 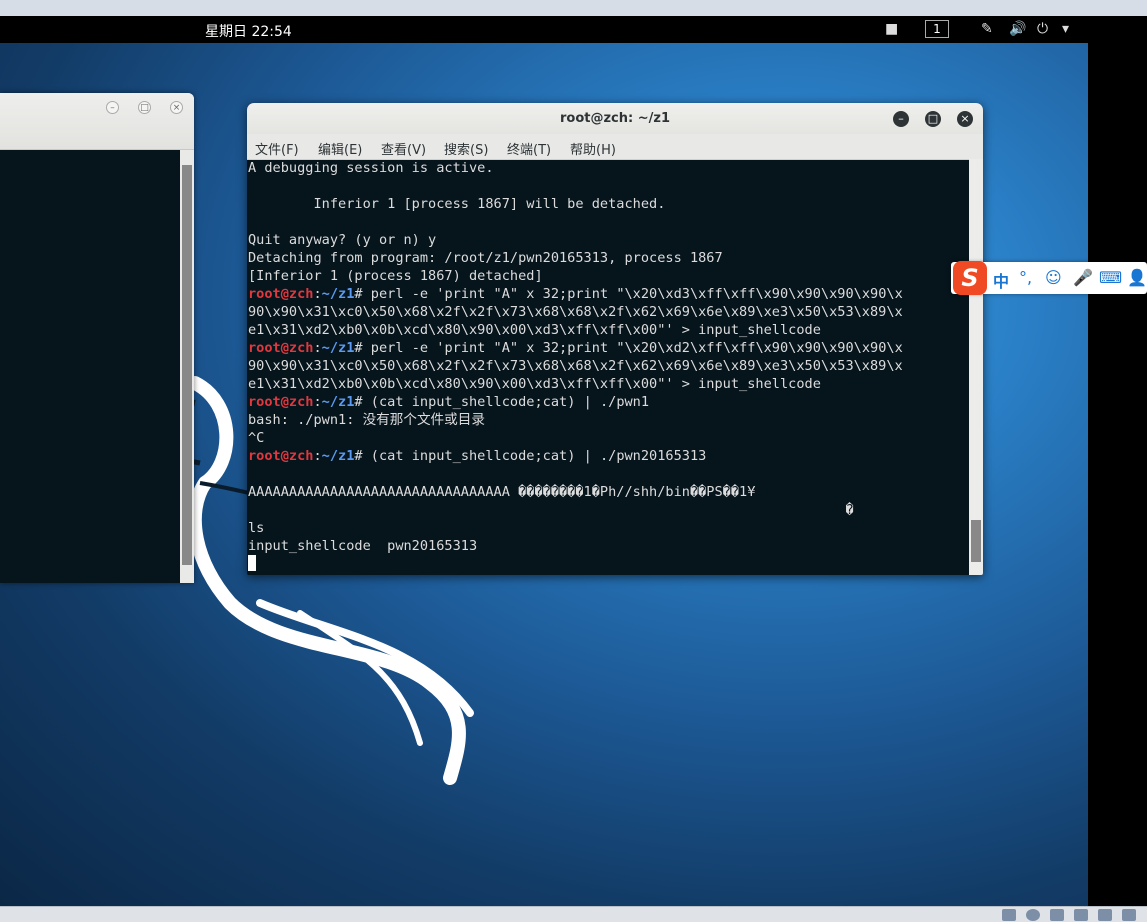 What do you see at coordinates (987, 29) in the screenshot?
I see `pen-icon: ✎` at bounding box center [987, 29].